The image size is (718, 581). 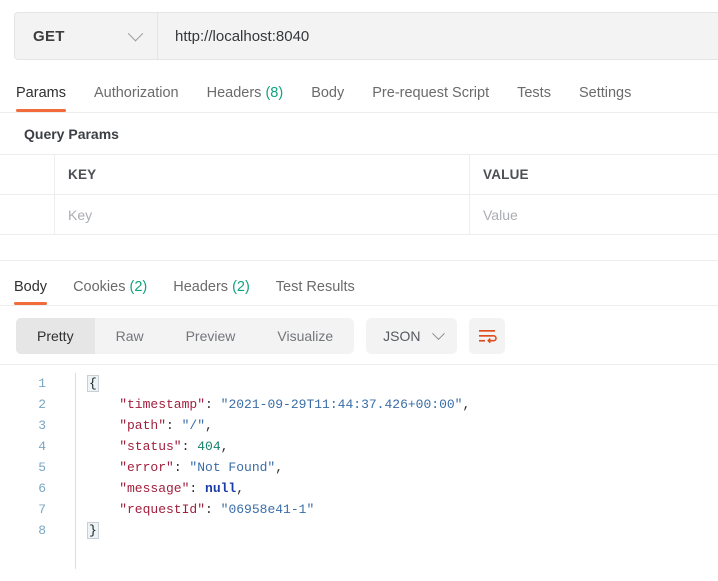 What do you see at coordinates (594, 174) in the screenshot?
I see `column-header-value: VALUE` at bounding box center [594, 174].